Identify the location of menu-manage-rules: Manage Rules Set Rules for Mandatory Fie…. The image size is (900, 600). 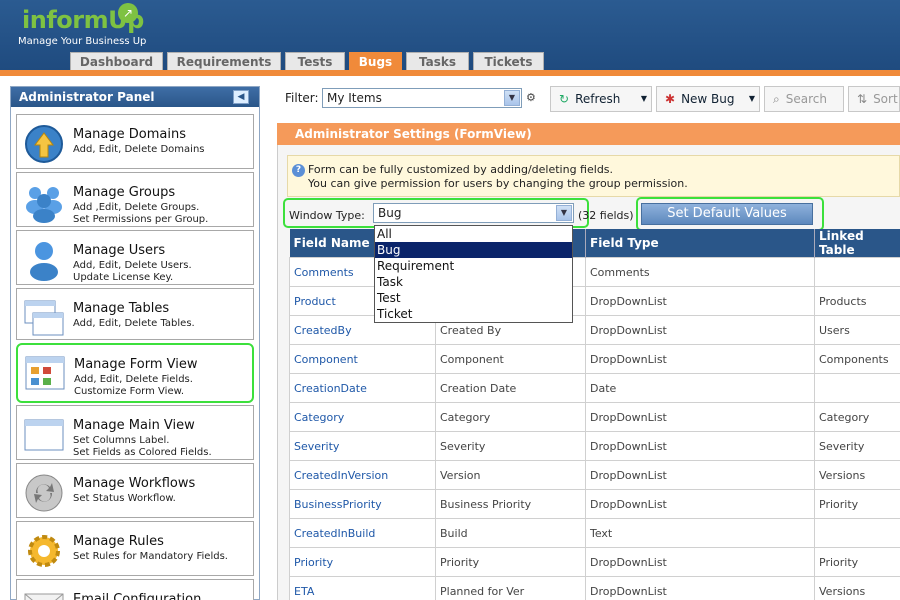
(135, 548).